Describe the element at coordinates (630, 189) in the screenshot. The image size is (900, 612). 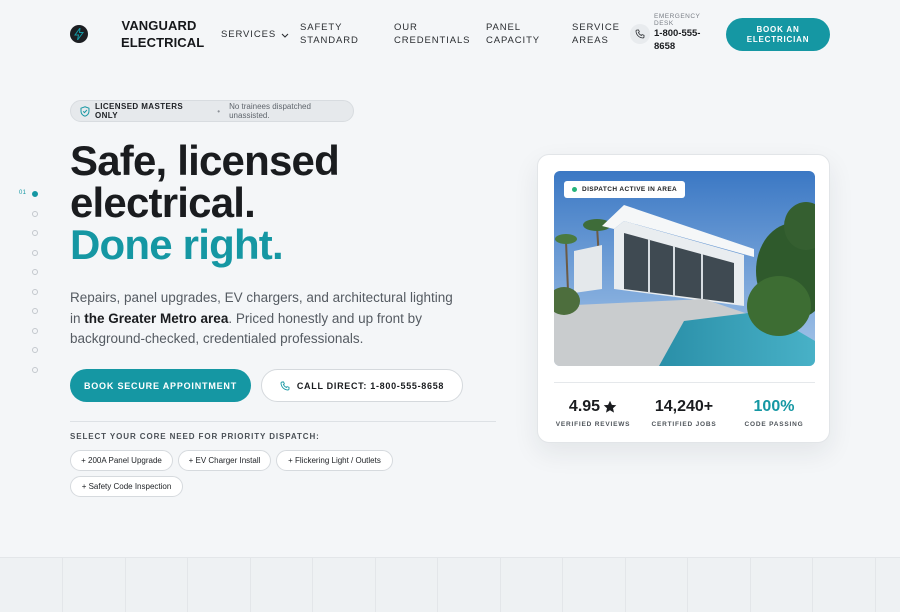
I see `dispatch-status-text: DISPATCH ACTIVE IN AREA` at that location.